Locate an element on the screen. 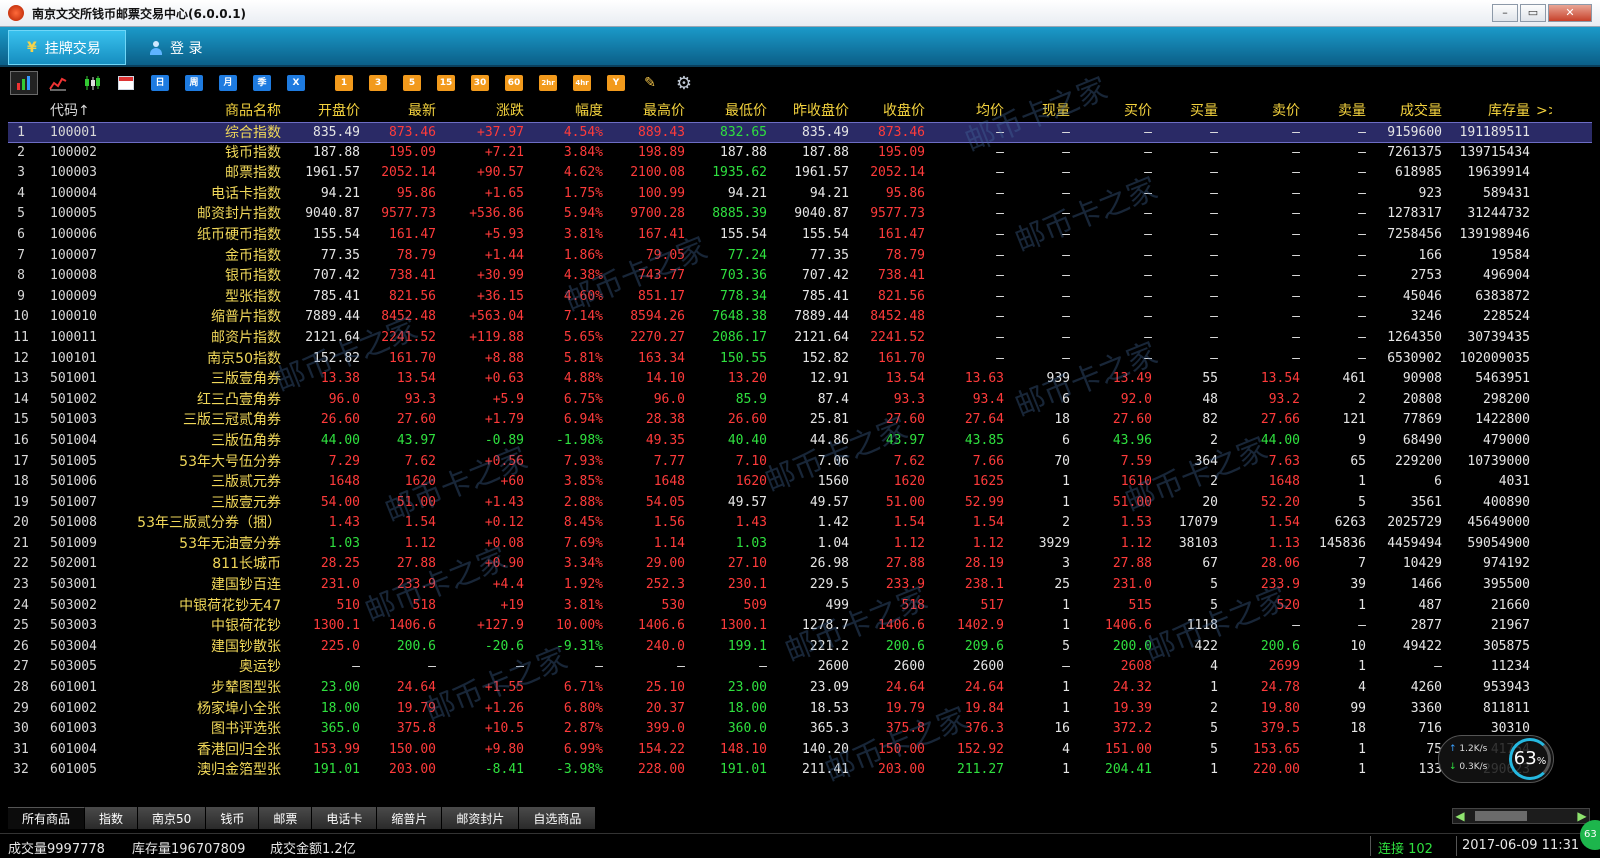  draw-button: ✎ is located at coordinates (650, 83).